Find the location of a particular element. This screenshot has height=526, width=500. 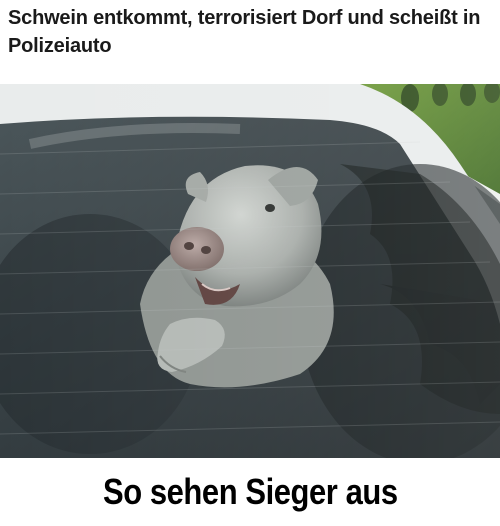

caption-text: So sehen Sieger aus is located at coordinates (250, 491).